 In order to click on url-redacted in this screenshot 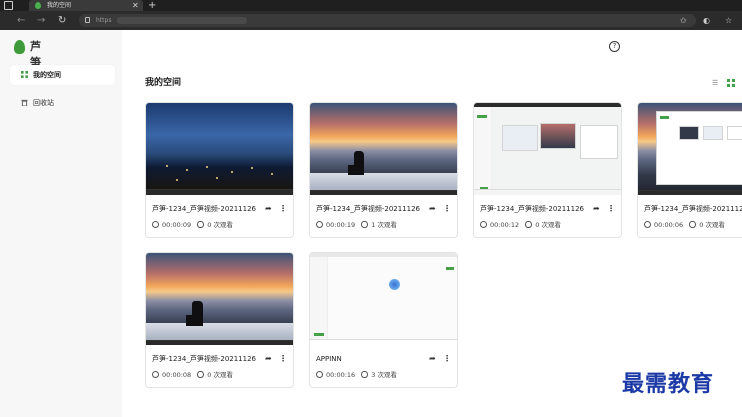, I will do `click(182, 20)`.